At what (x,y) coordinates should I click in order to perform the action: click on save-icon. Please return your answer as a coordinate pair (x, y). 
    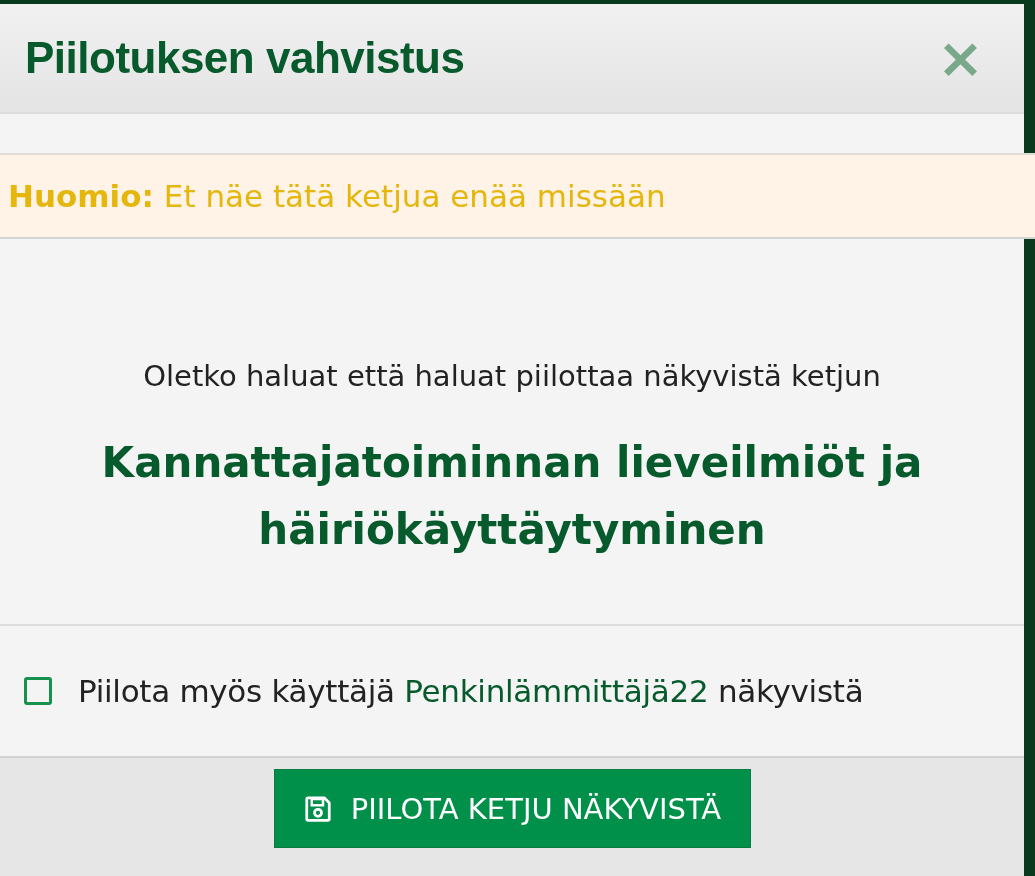
    Looking at the image, I should click on (317, 808).